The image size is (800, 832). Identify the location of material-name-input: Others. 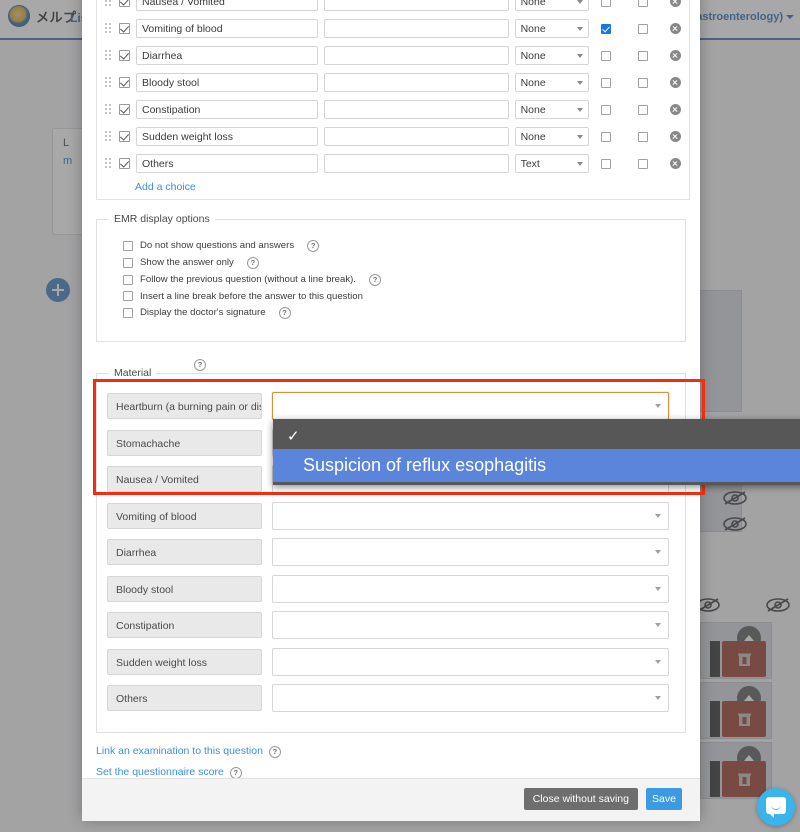
(184, 698).